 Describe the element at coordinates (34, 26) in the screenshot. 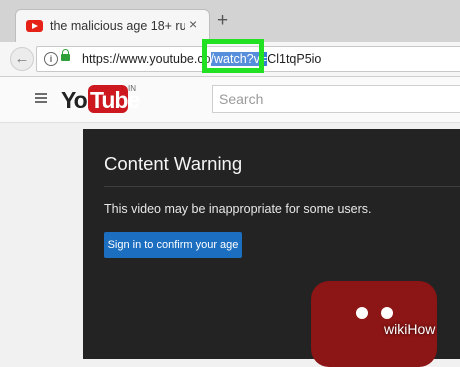

I see `youtube-favicon-icon` at that location.